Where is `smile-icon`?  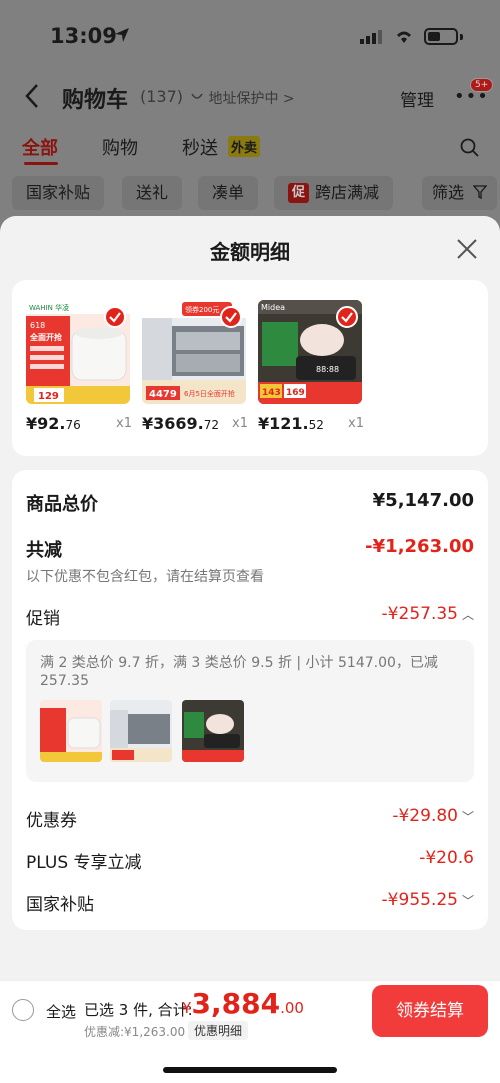
smile-icon is located at coordinates (197, 96).